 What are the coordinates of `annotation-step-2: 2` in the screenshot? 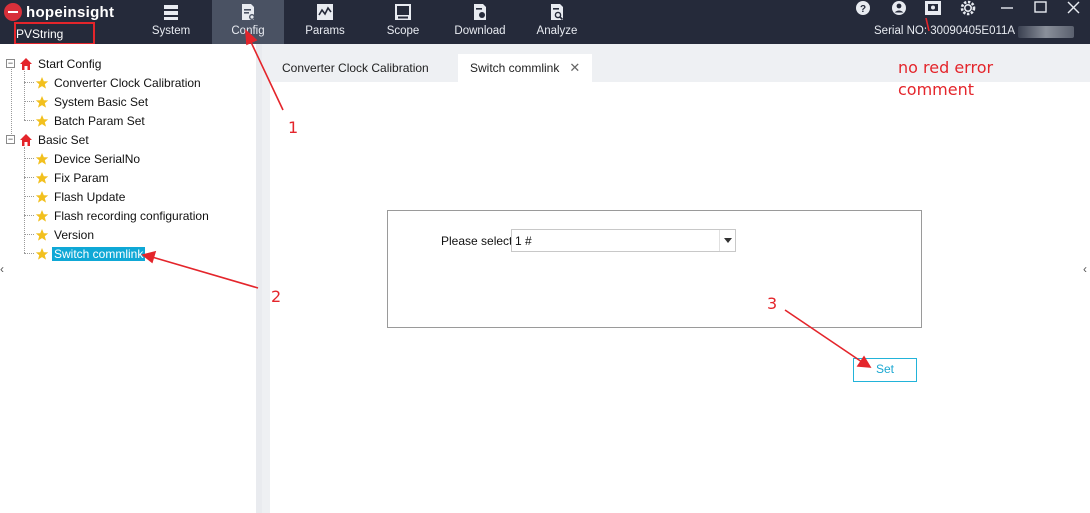 It's located at (276, 296).